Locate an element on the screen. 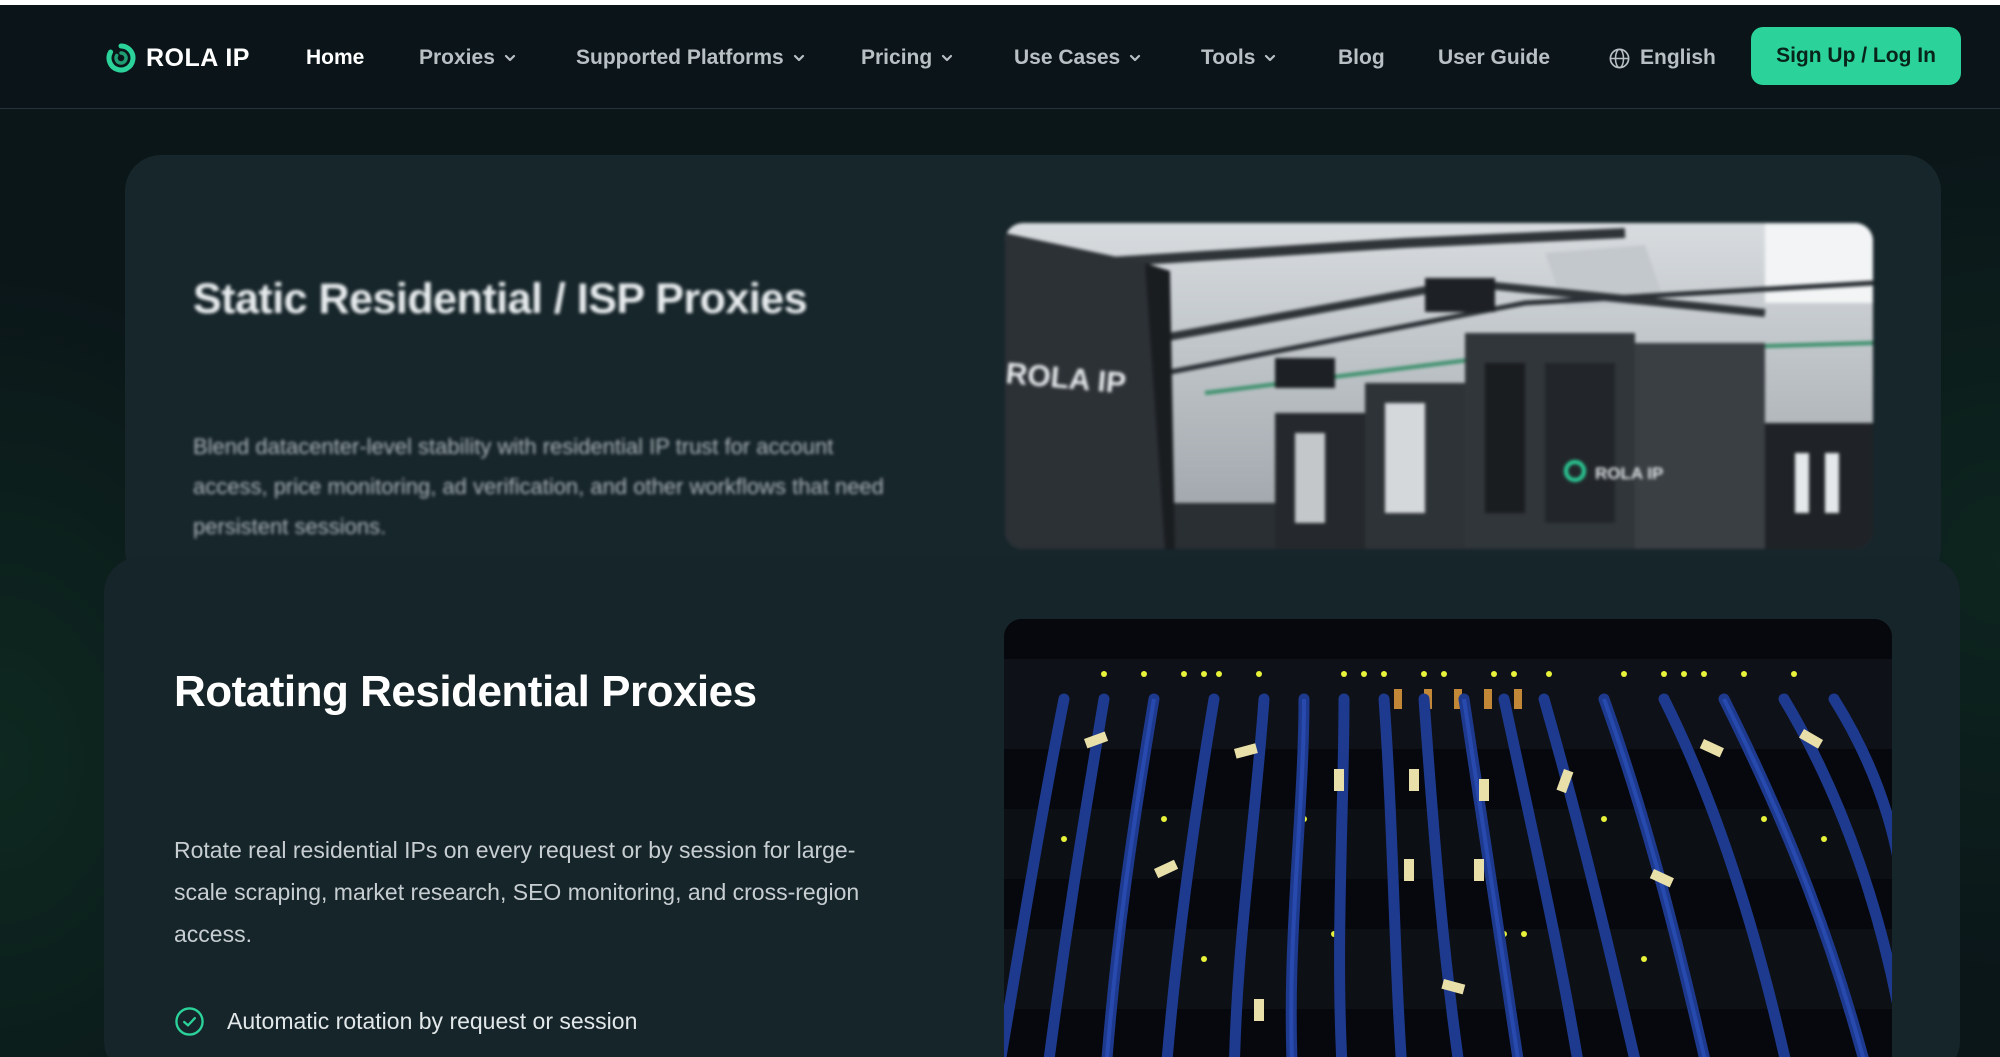 This screenshot has width=2000, height=1057. server-rack-logo-text-2: ROLA IP is located at coordinates (1629, 473).